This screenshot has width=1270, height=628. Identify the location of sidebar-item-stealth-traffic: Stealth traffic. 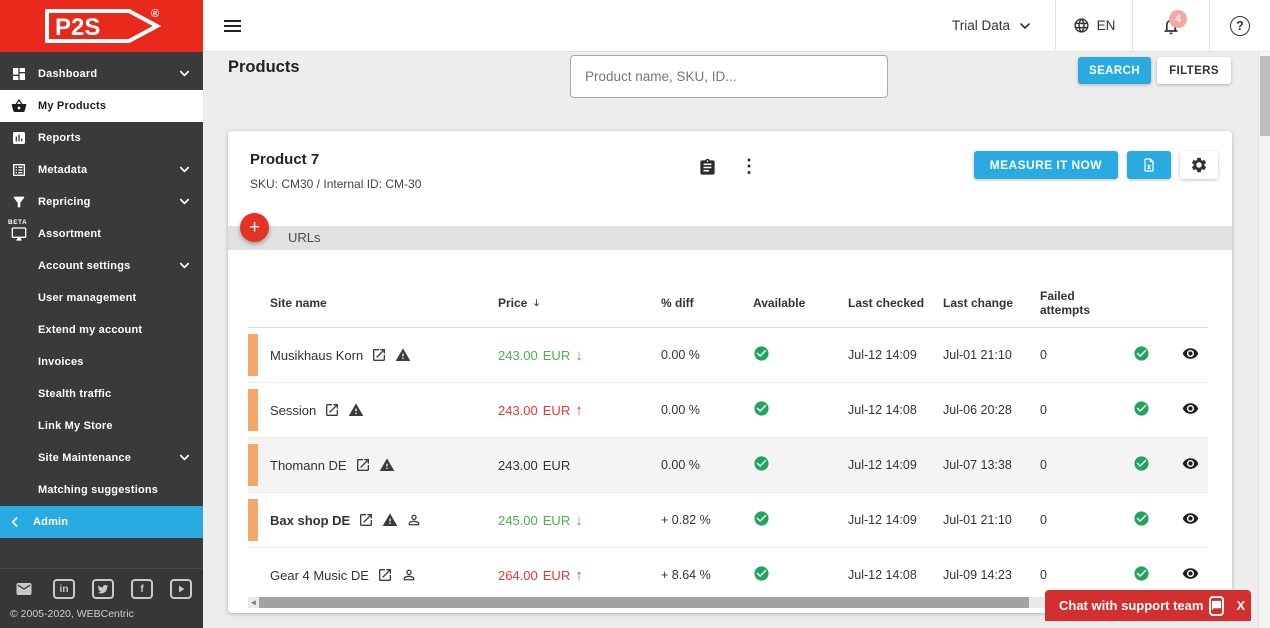
(101, 394).